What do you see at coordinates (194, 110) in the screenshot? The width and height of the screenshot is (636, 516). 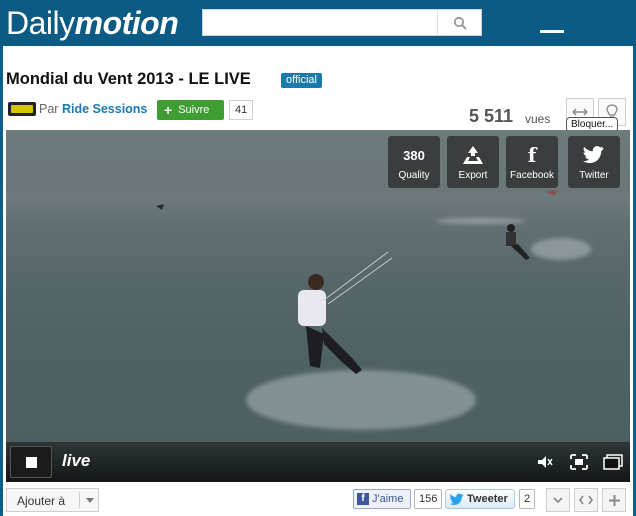 I see `follow-label: Suivre` at bounding box center [194, 110].